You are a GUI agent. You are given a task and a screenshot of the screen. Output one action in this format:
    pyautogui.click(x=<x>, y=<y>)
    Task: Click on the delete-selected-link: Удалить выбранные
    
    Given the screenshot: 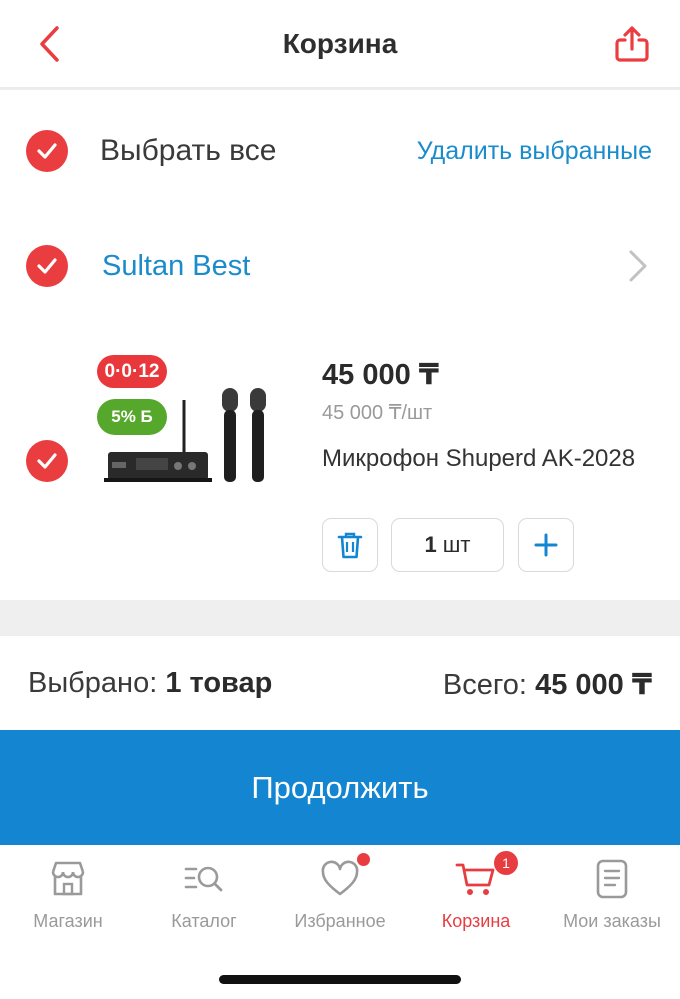 What is the action you would take?
    pyautogui.click(x=534, y=151)
    